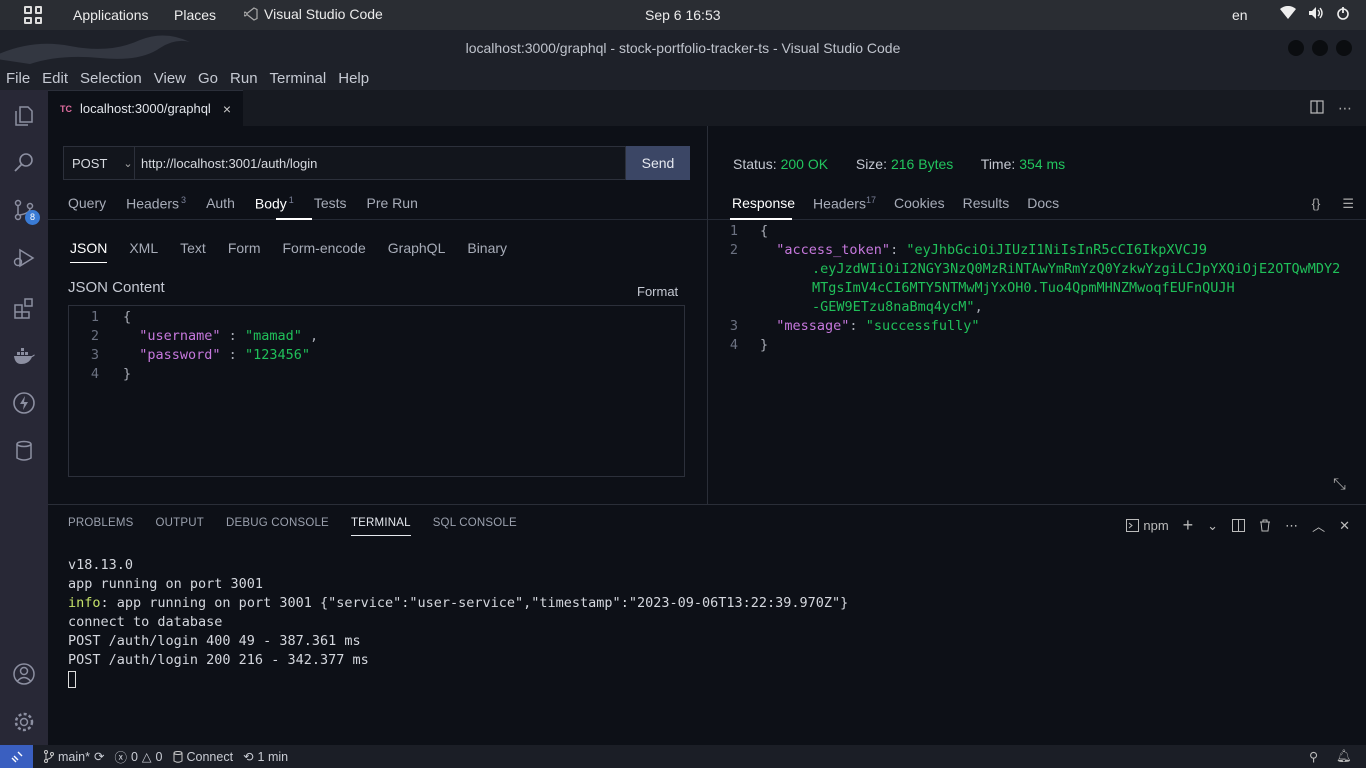  What do you see at coordinates (475, 526) in the screenshot?
I see `tab-sql-console: SQL CONSOLE` at bounding box center [475, 526].